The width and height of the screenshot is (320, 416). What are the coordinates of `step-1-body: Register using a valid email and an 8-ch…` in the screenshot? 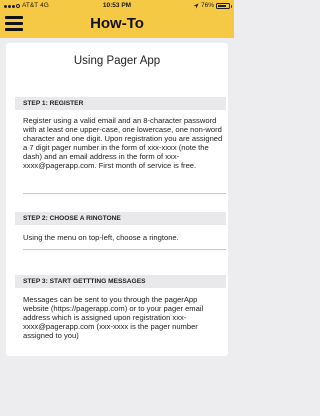 It's located at (123, 143).